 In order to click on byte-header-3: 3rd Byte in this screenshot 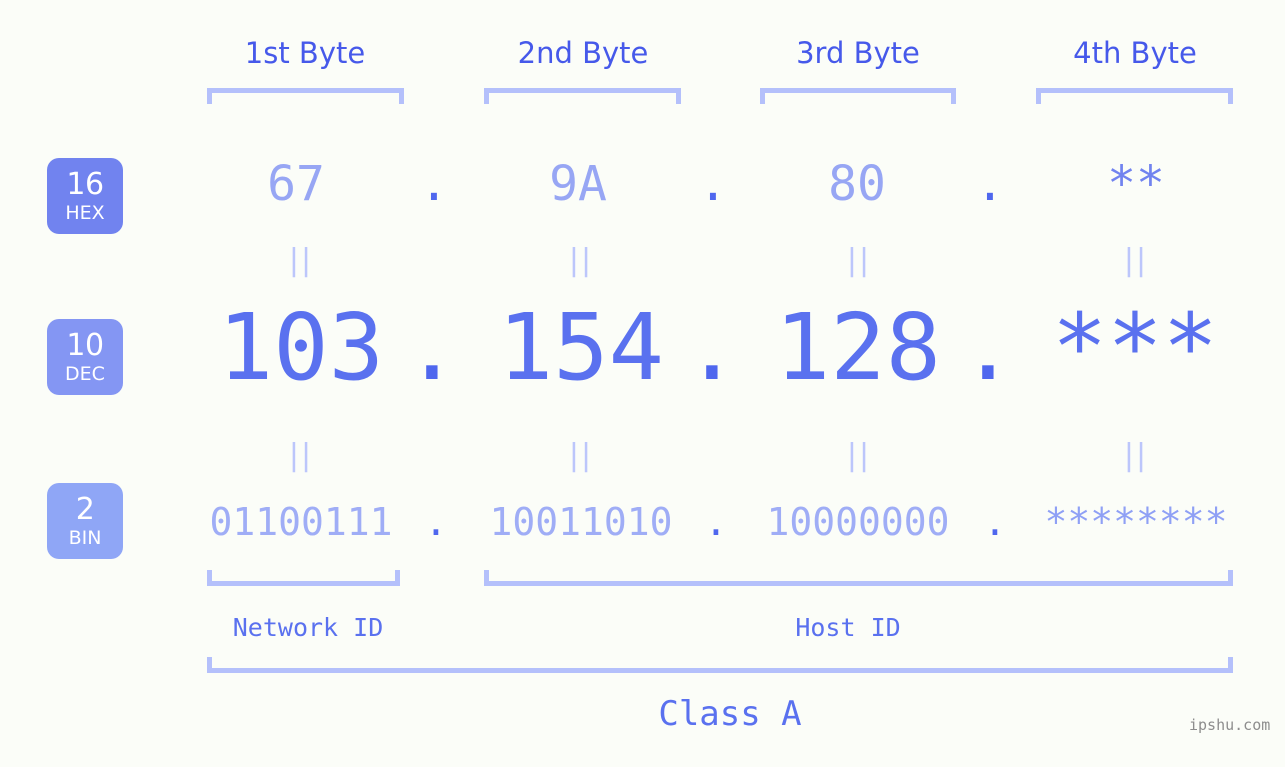, I will do `click(858, 53)`.